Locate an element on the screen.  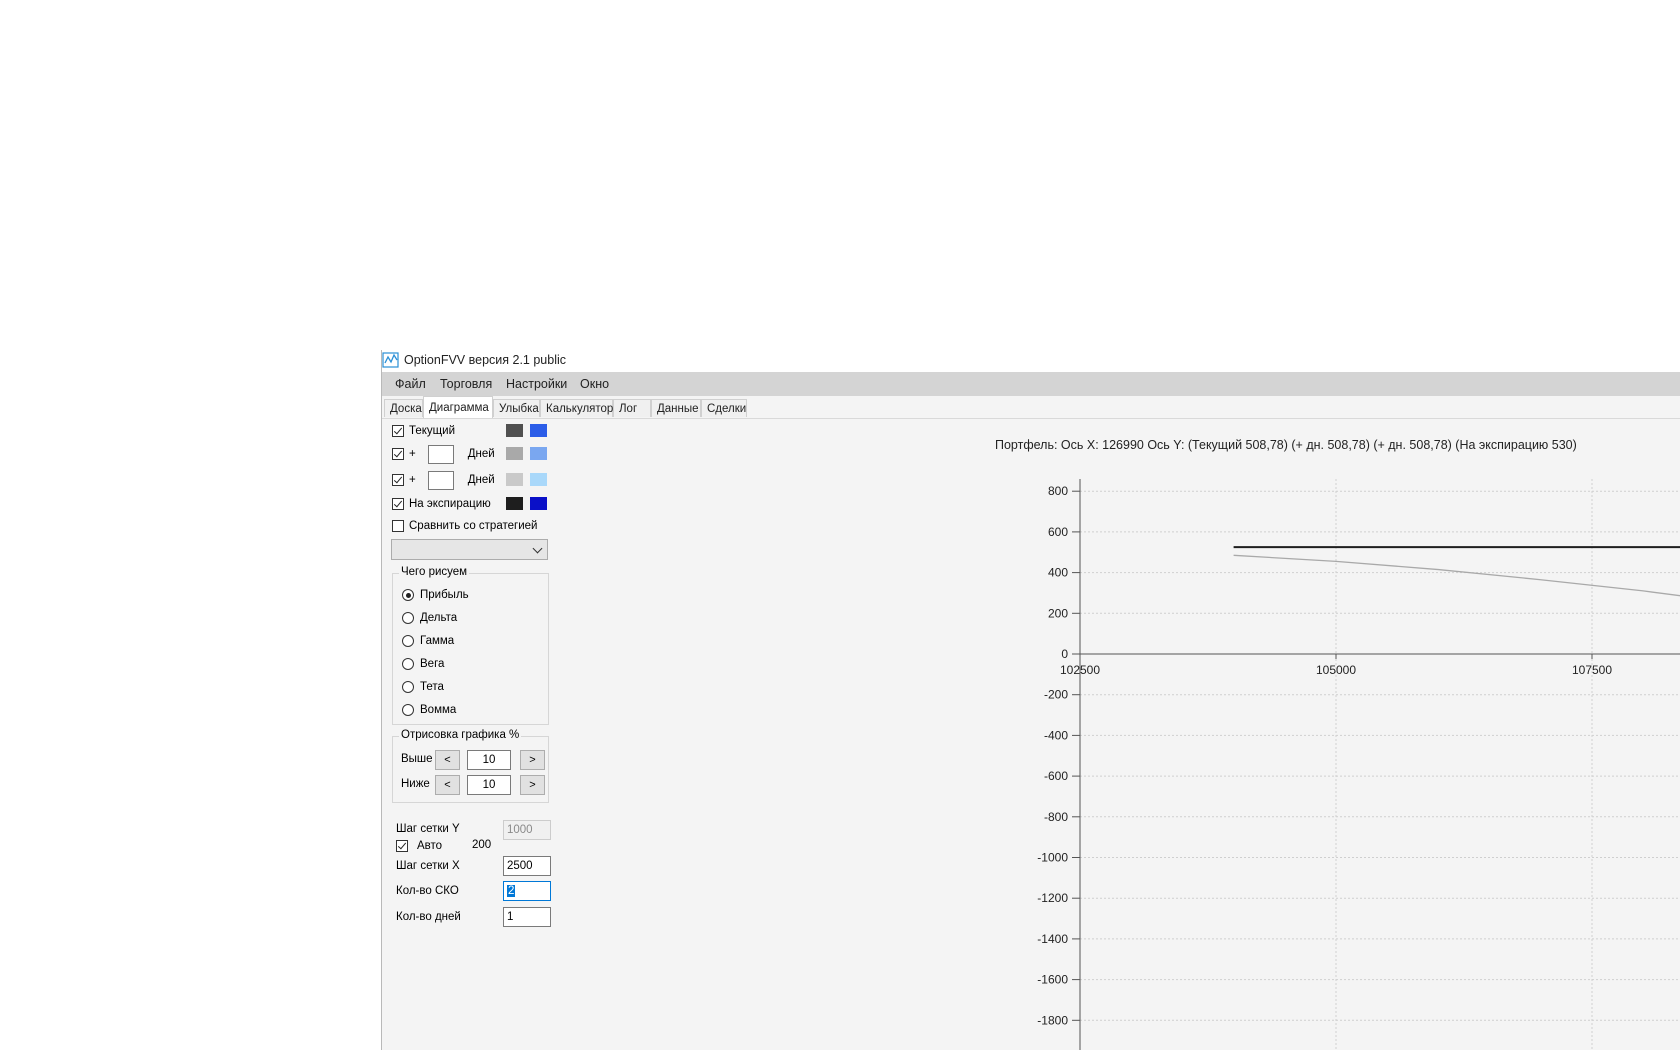
menu-file: Файл is located at coordinates (410, 384).